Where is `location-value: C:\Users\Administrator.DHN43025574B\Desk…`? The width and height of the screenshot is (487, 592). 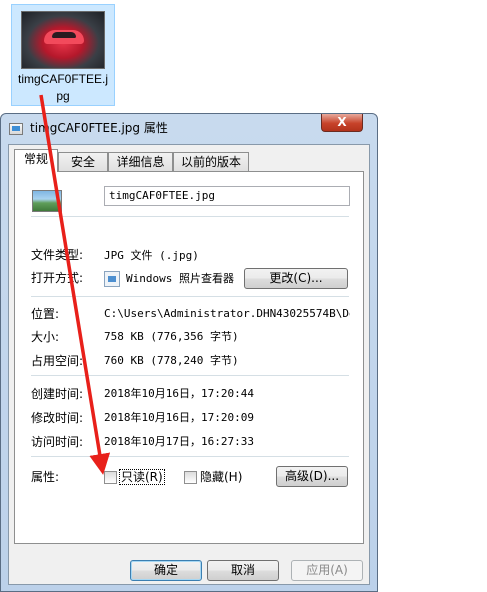
location-value: C:\Users\Administrator.DHN43025574B\Desk… is located at coordinates (227, 313).